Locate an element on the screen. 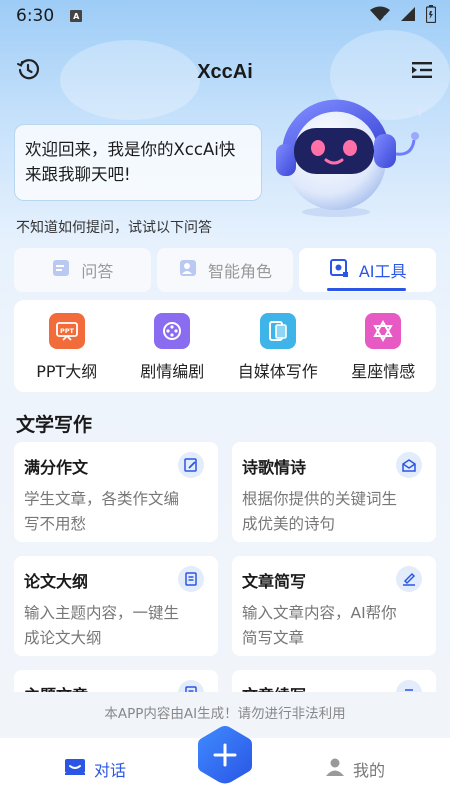 The image size is (450, 800). card-article-summary: 文章简写 输入文章内容，AI帮你 简写文章 is located at coordinates (334, 606).